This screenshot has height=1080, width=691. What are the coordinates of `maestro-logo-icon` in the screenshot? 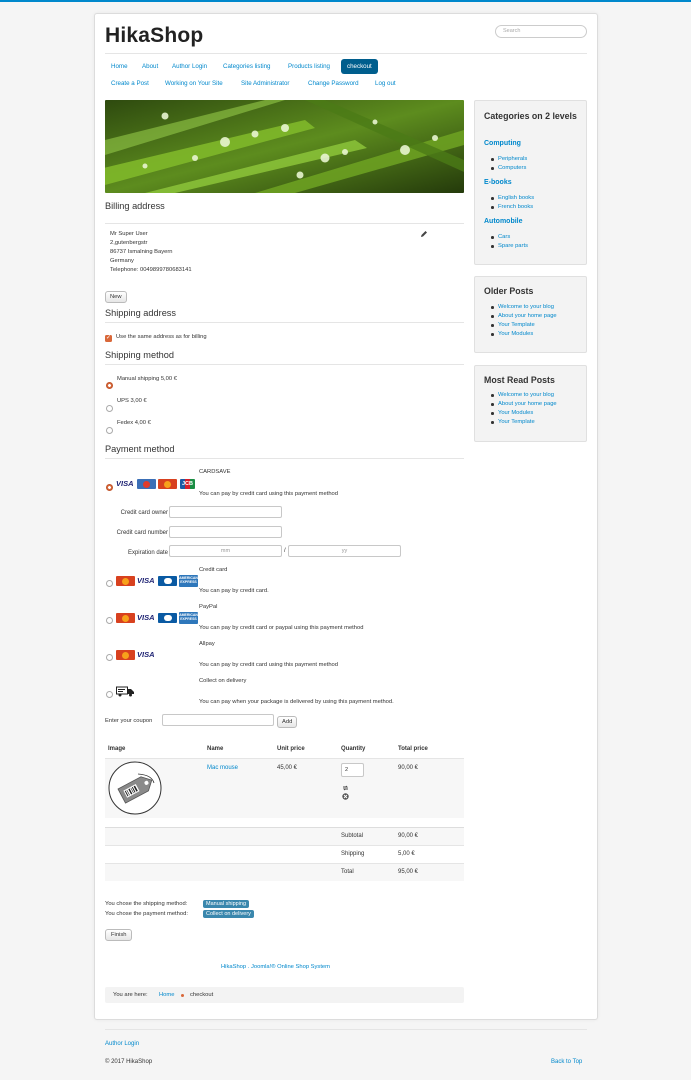 It's located at (146, 484).